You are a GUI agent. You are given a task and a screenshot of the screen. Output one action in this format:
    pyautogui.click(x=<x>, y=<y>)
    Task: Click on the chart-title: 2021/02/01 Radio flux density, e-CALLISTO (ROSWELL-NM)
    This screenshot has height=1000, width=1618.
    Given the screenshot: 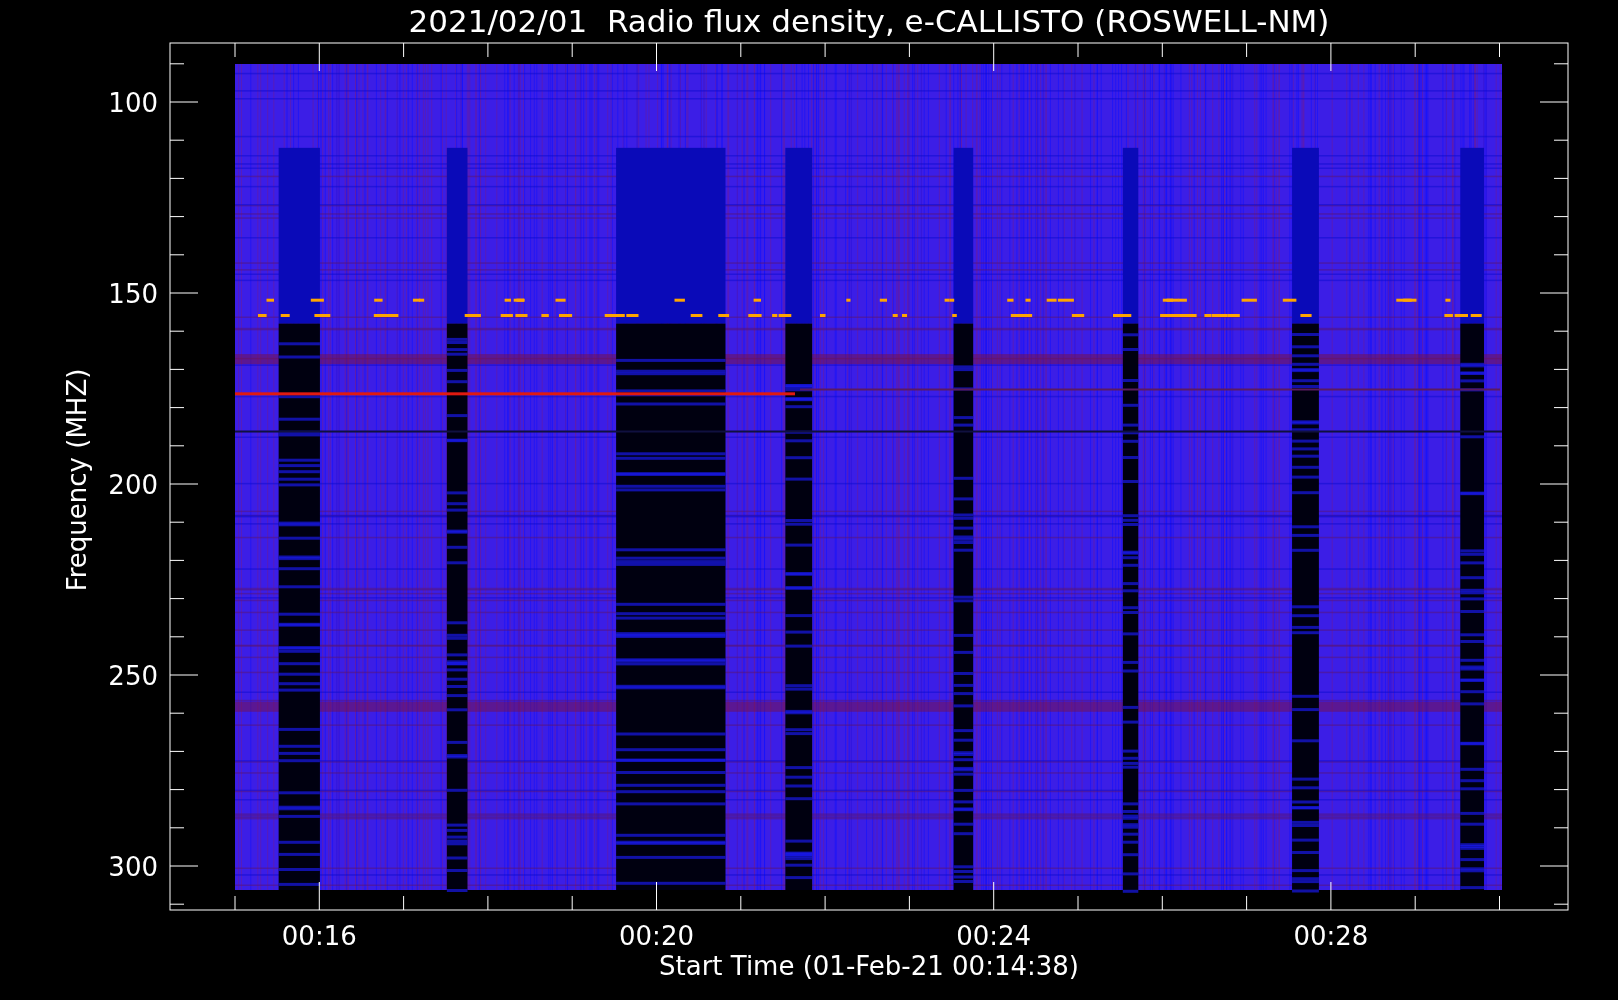 What is the action you would take?
    pyautogui.click(x=869, y=21)
    